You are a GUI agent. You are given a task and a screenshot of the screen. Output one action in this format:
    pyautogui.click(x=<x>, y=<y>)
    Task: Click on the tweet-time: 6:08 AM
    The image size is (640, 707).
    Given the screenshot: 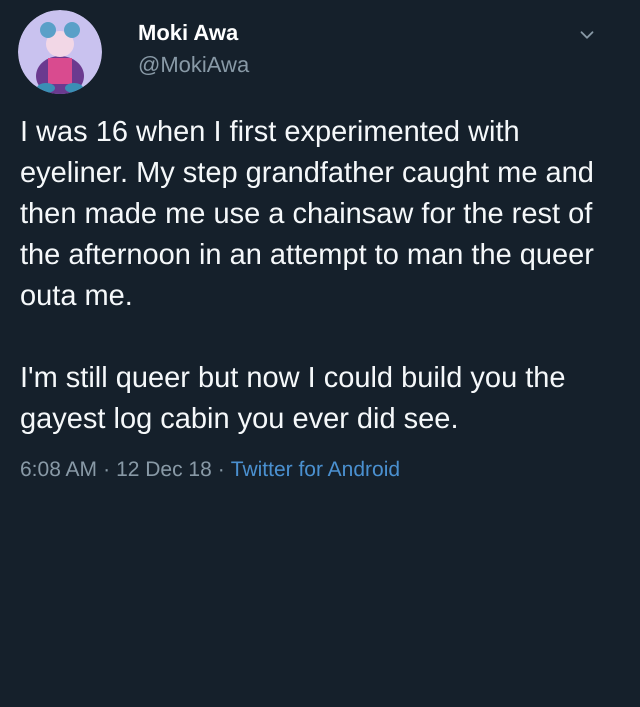 What is the action you would take?
    pyautogui.click(x=59, y=470)
    